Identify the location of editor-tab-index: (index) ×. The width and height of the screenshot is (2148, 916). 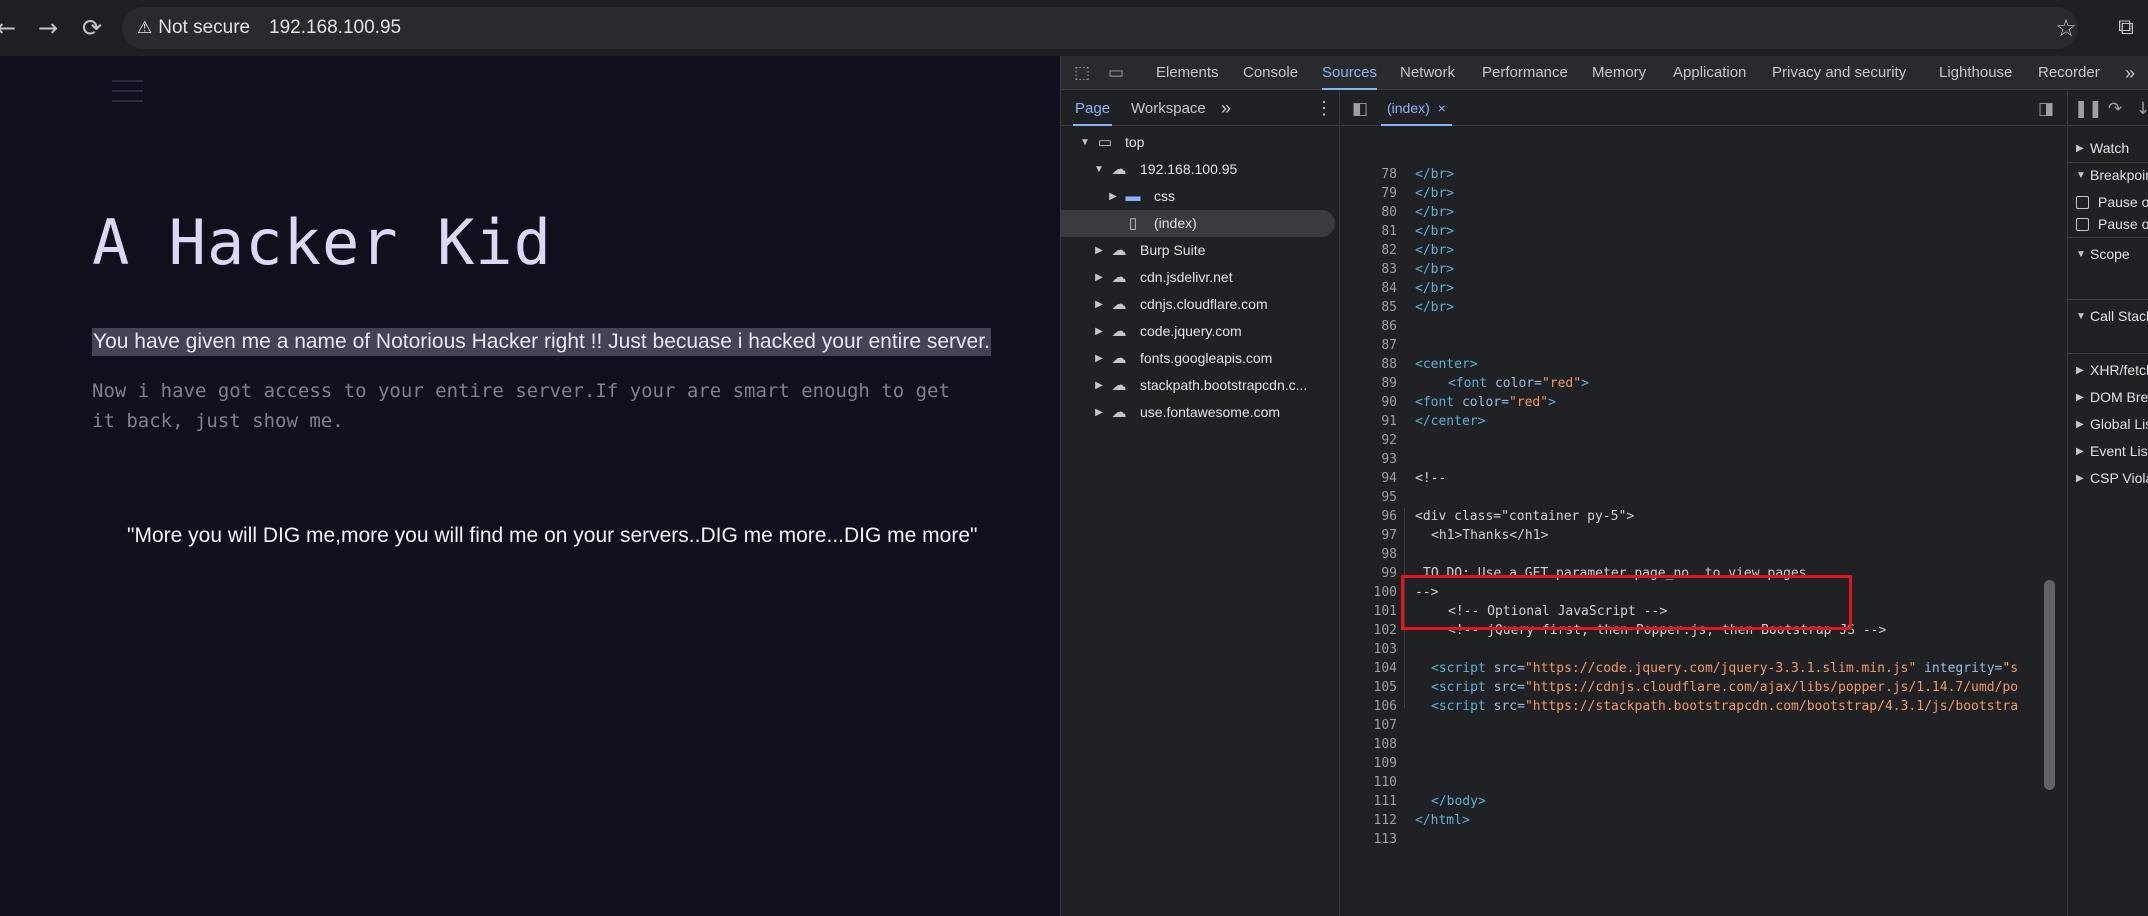
(1416, 108).